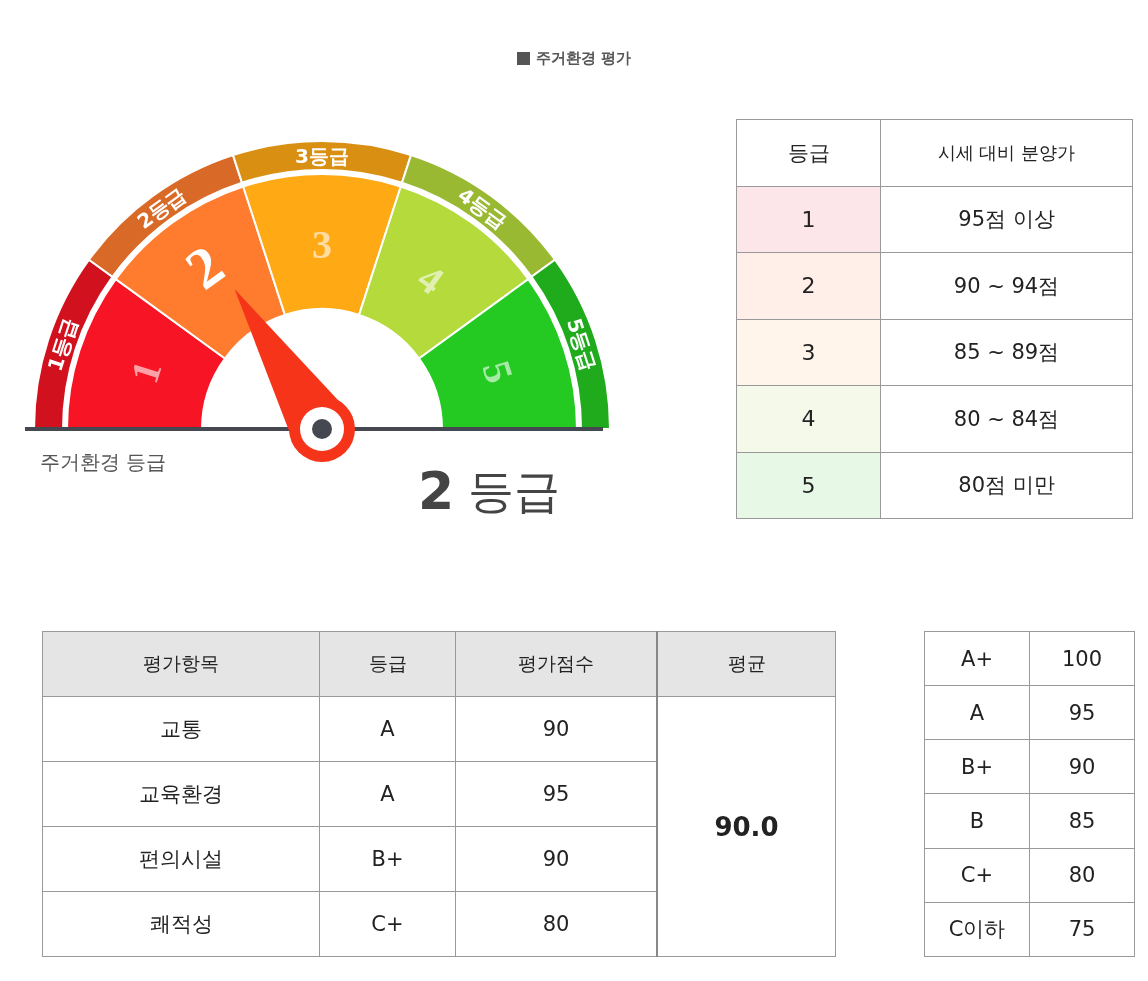 This screenshot has width=1148, height=981. Describe the element at coordinates (1082, 766) in the screenshot. I see `table-cell: 90` at that location.